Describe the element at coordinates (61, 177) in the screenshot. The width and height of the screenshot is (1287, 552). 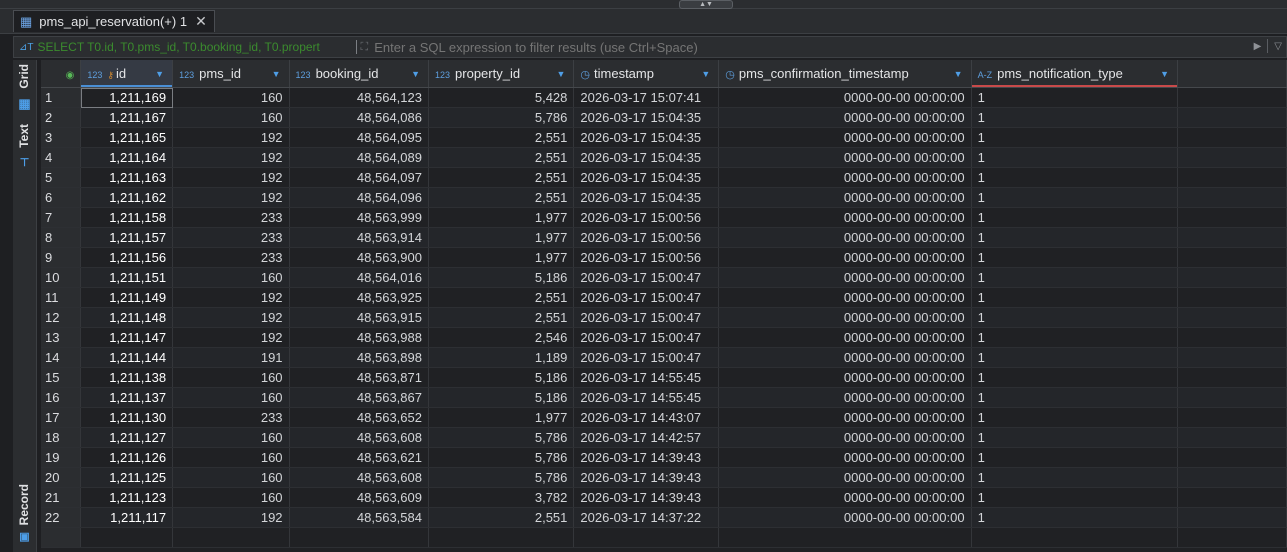
I see `row-number: 5` at that location.